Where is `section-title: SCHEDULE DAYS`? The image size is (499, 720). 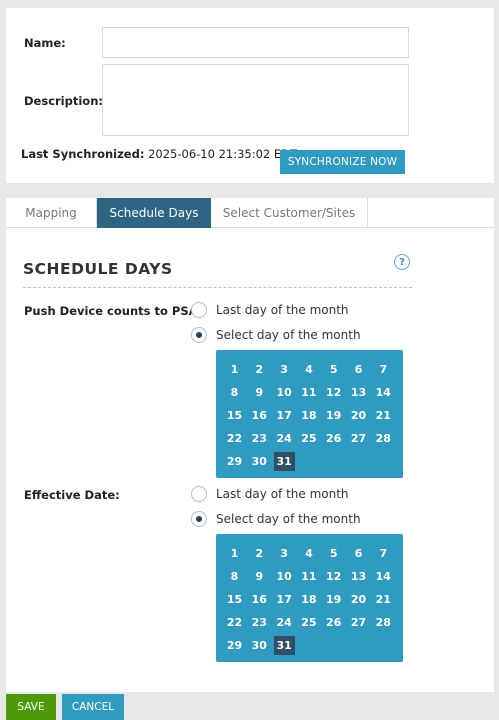 section-title: SCHEDULE DAYS is located at coordinates (98, 269).